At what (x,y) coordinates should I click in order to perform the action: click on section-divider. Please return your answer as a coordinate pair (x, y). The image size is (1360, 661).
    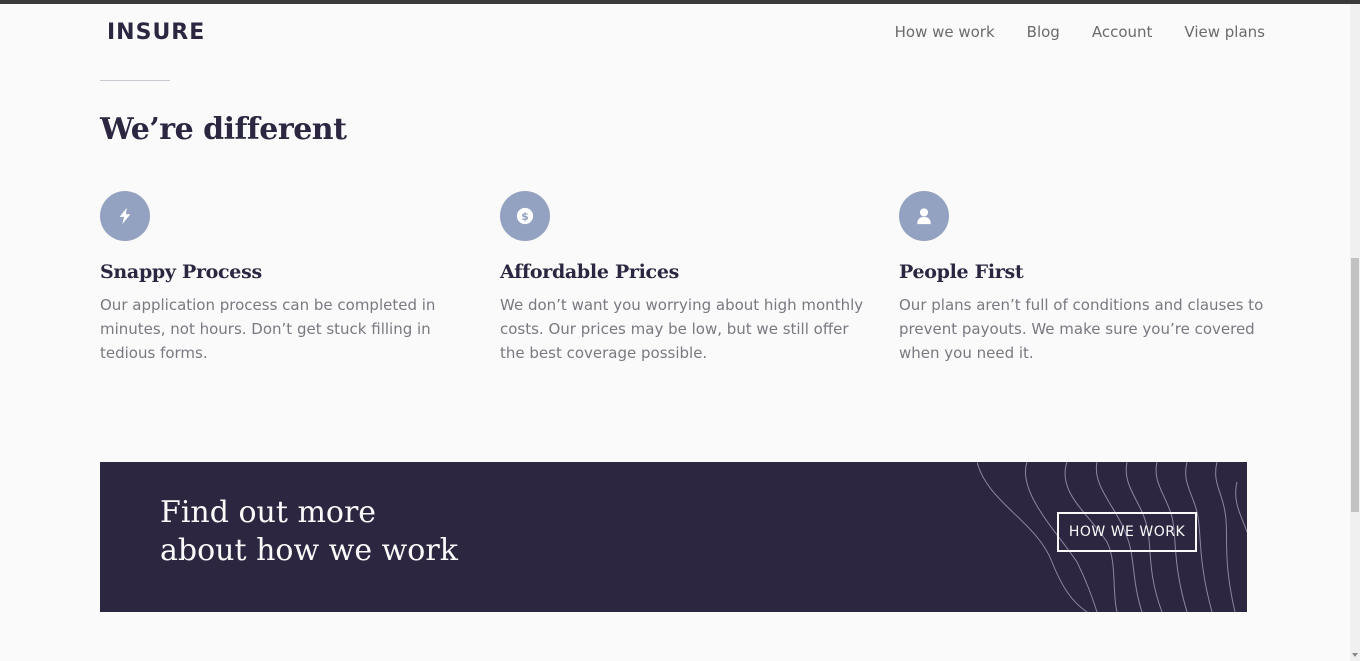
    Looking at the image, I should click on (135, 80).